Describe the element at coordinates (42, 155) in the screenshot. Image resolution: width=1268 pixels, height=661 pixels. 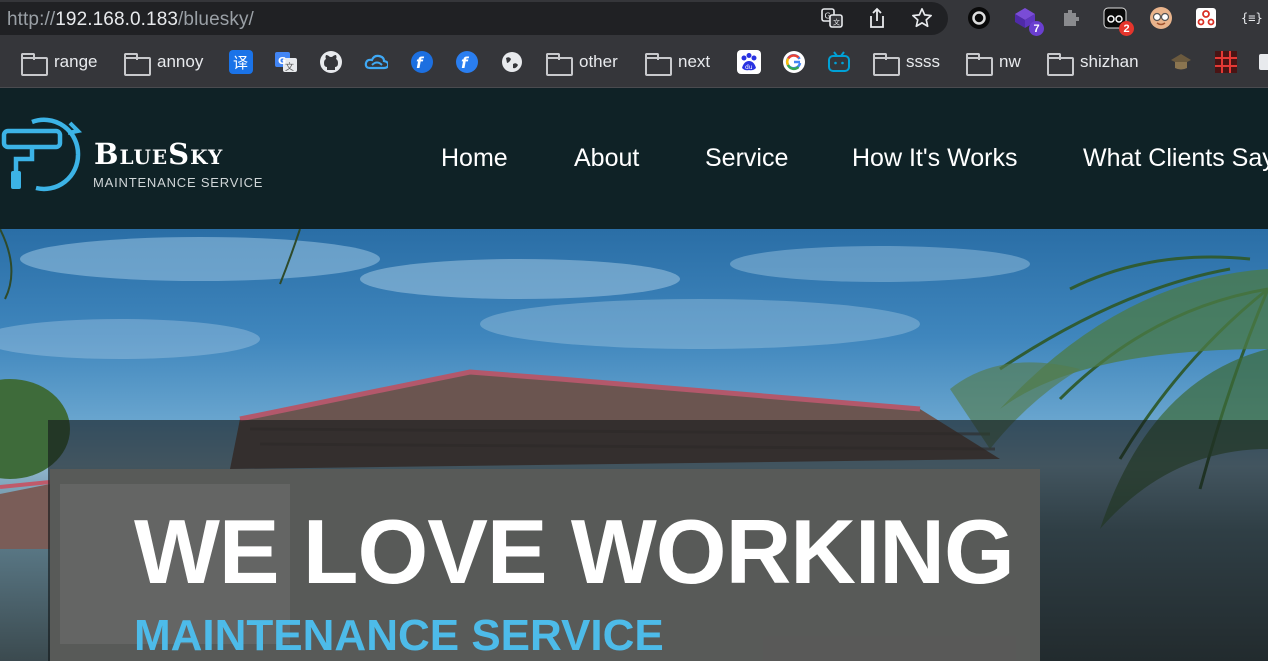
I see `paint-roller-logo-icon` at that location.